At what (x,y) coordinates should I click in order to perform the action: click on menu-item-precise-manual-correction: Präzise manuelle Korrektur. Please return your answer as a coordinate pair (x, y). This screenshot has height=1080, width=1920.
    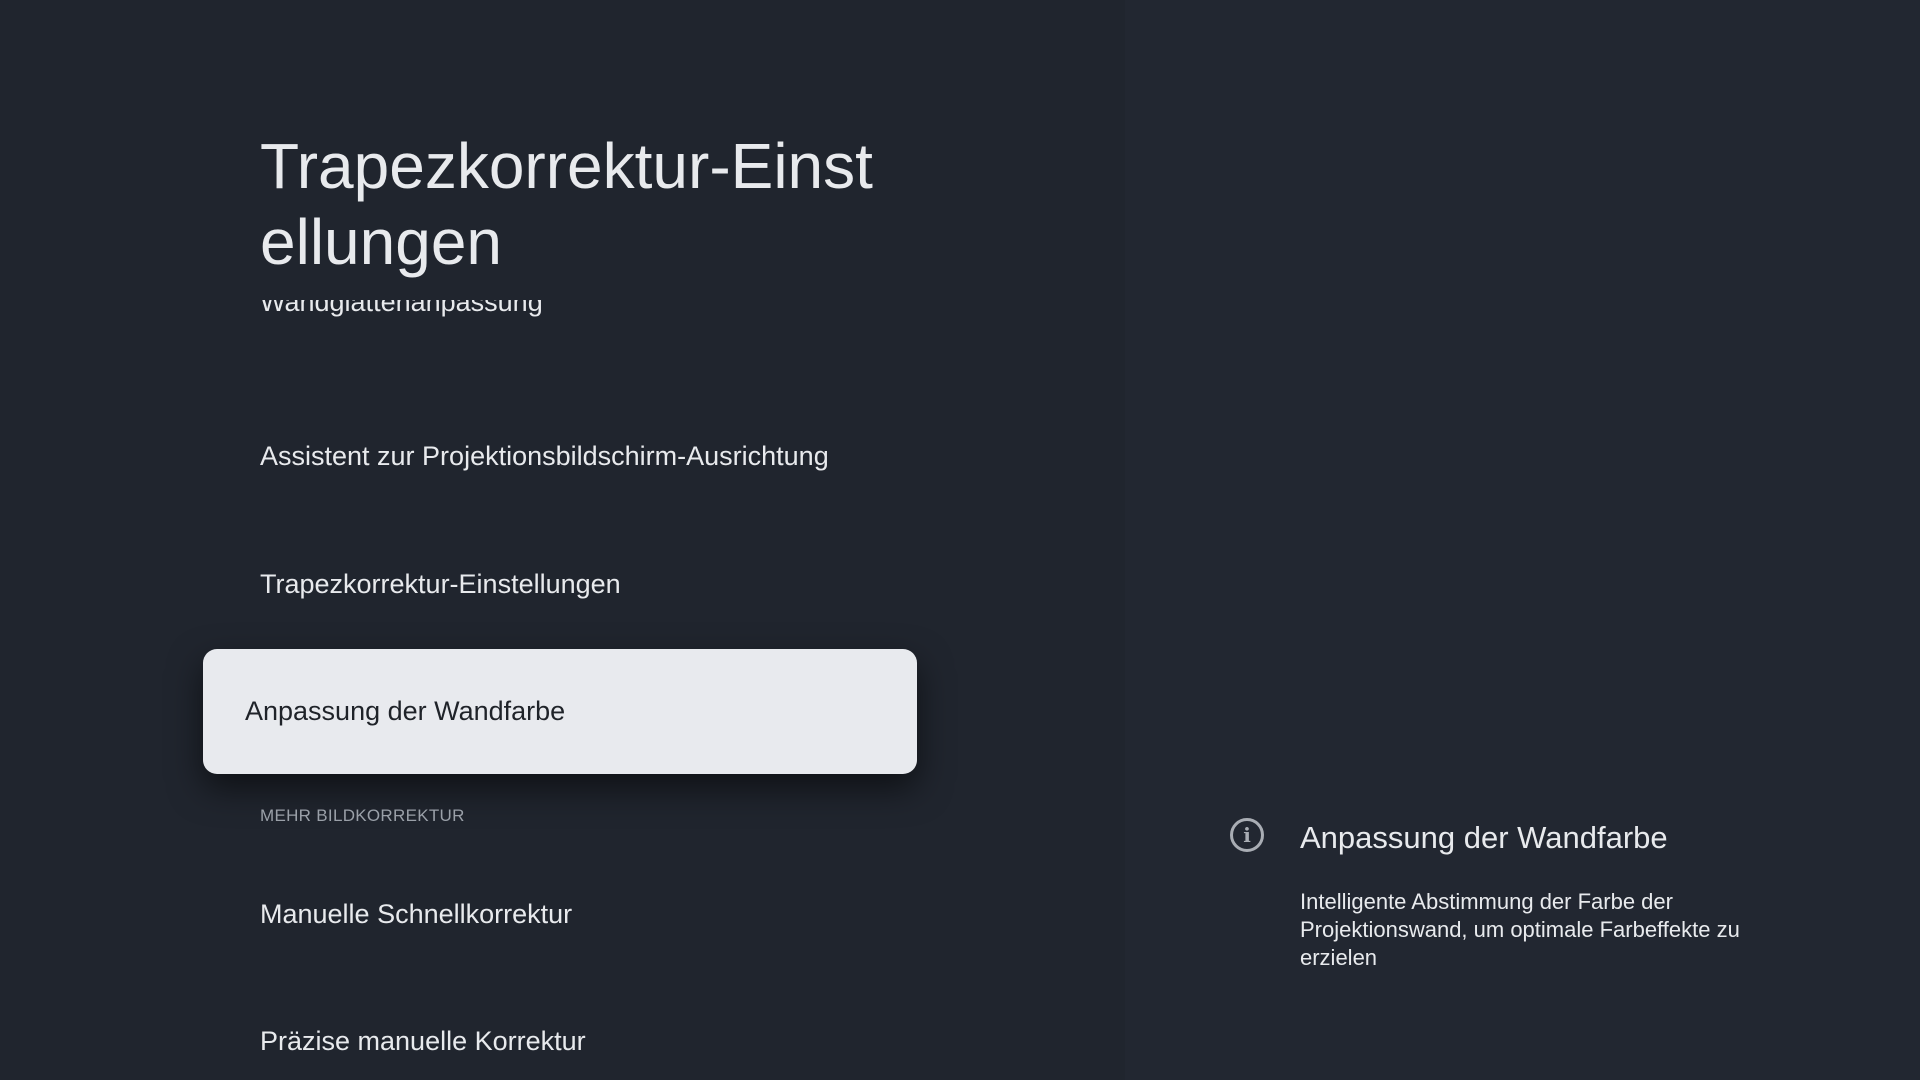
    Looking at the image, I should click on (590, 1041).